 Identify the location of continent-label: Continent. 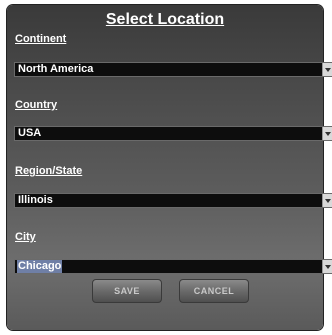
(41, 39).